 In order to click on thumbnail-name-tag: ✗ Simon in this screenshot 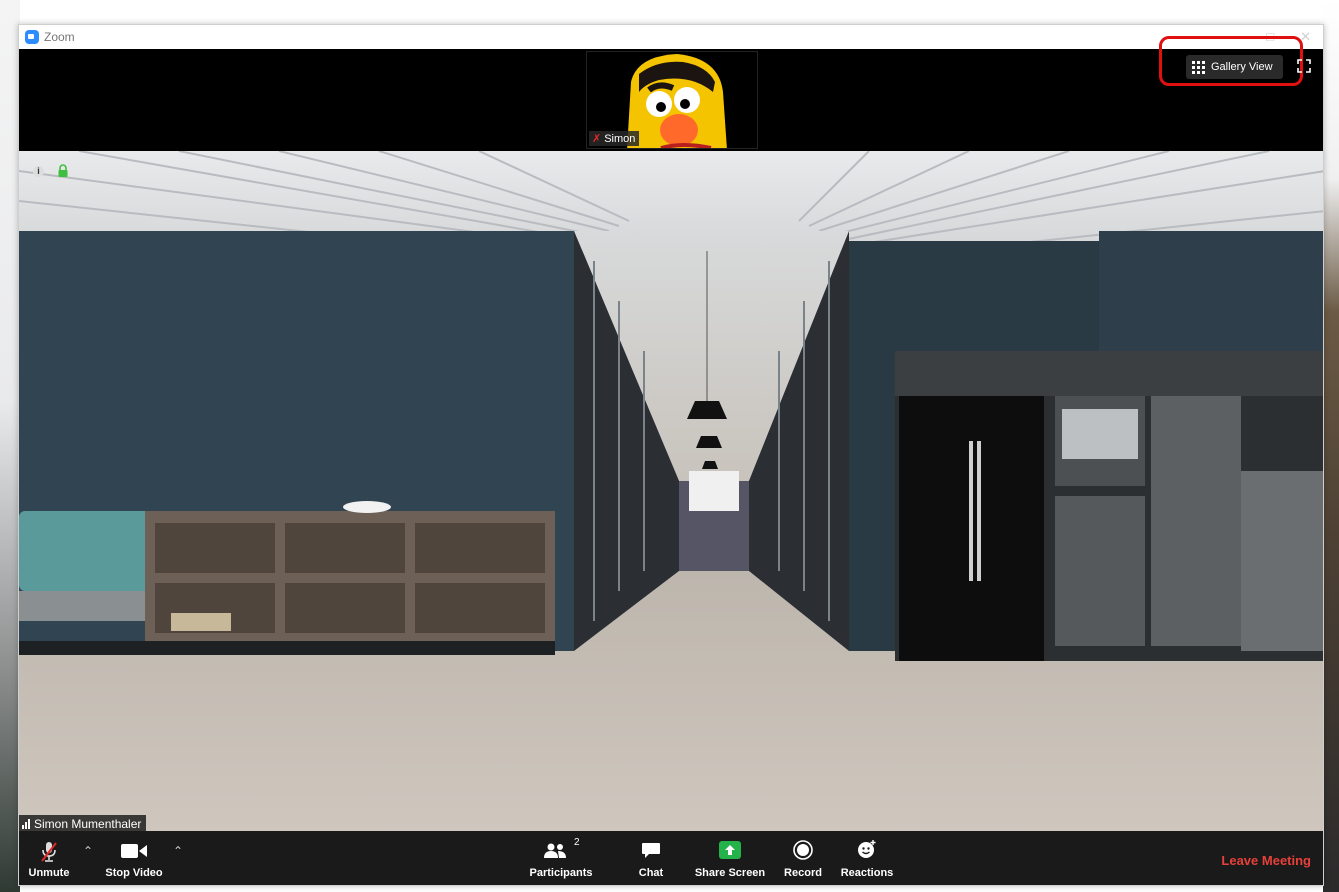, I will do `click(614, 138)`.